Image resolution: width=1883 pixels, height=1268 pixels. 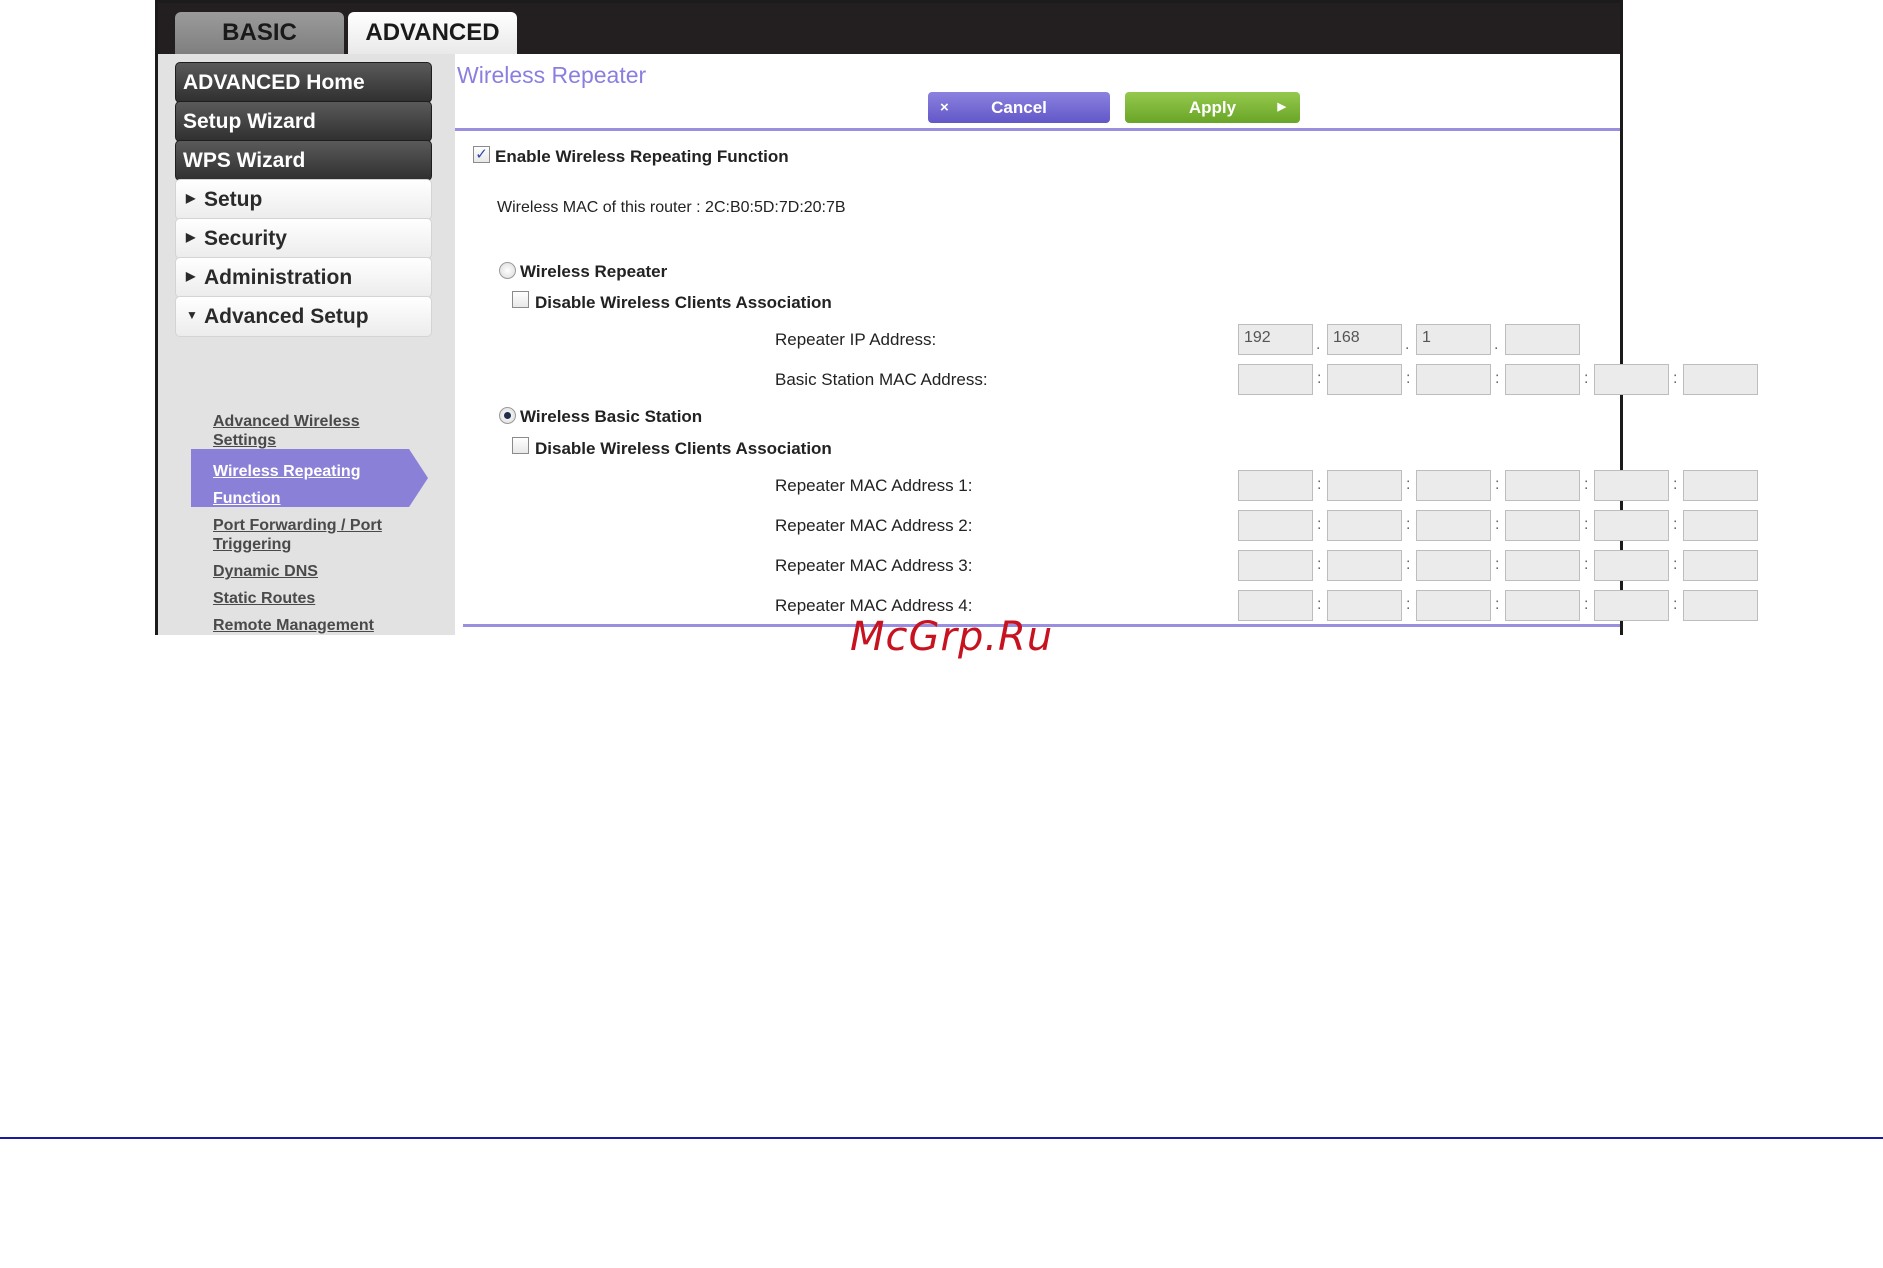 What do you see at coordinates (313, 431) in the screenshot?
I see `link-advanced-wireless-settings: Advanced Wireless Settings` at bounding box center [313, 431].